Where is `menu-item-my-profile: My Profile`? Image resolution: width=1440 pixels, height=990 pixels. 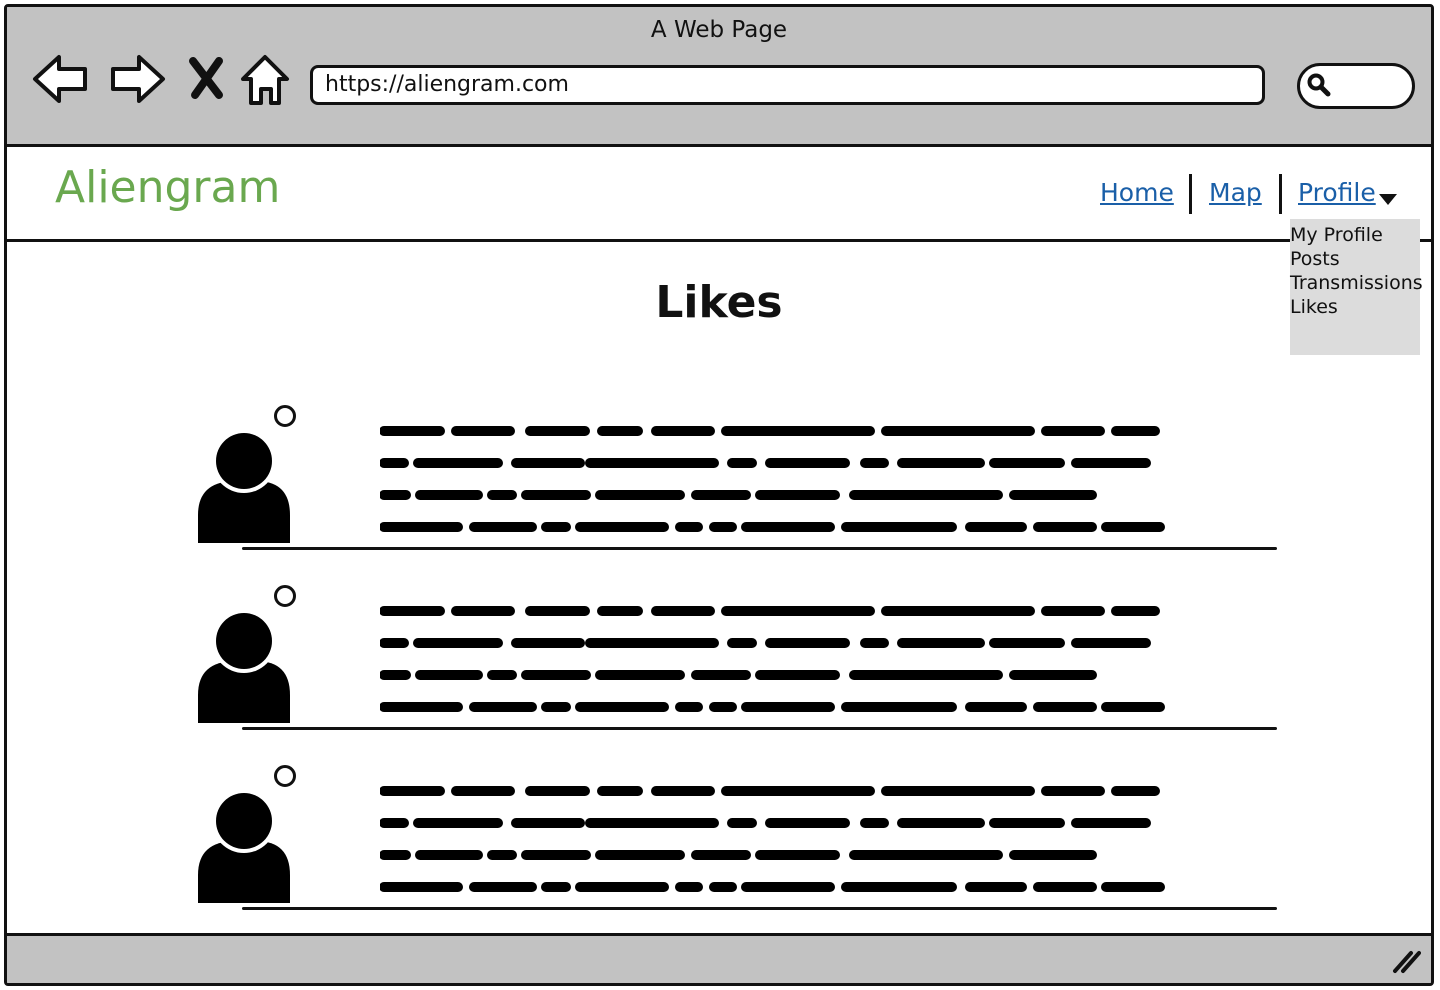
menu-item-my-profile: My Profile is located at coordinates (1355, 235).